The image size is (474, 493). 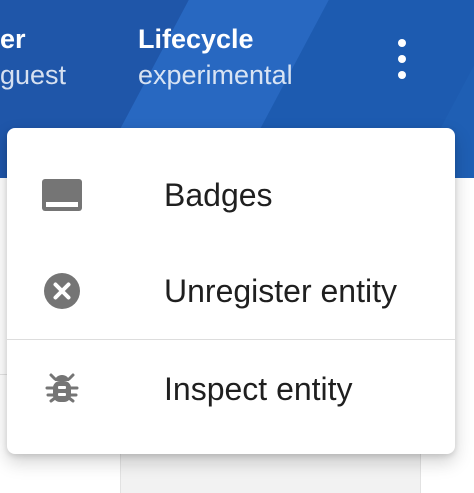 I want to click on cancel-circle-icon, so click(x=62, y=291).